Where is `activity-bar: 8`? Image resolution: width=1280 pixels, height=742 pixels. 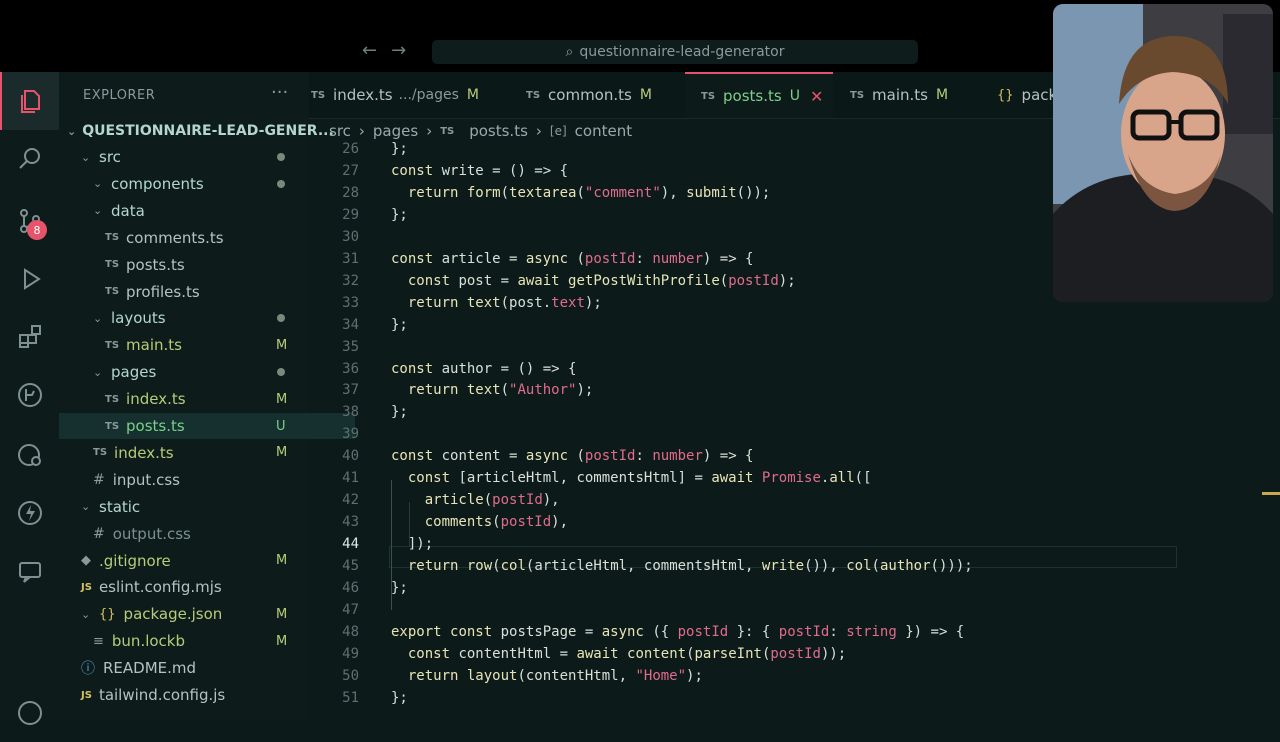 activity-bar: 8 is located at coordinates (29, 398).